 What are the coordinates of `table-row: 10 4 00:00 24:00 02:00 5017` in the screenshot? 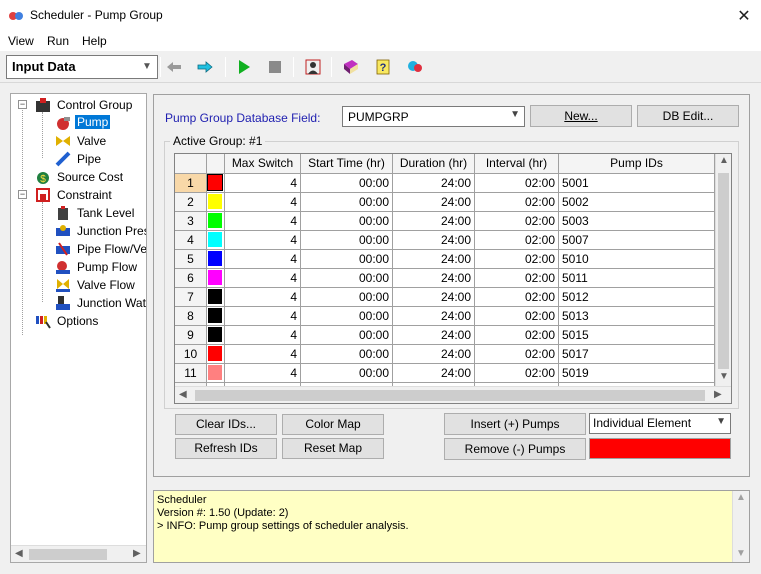 It's located at (445, 354).